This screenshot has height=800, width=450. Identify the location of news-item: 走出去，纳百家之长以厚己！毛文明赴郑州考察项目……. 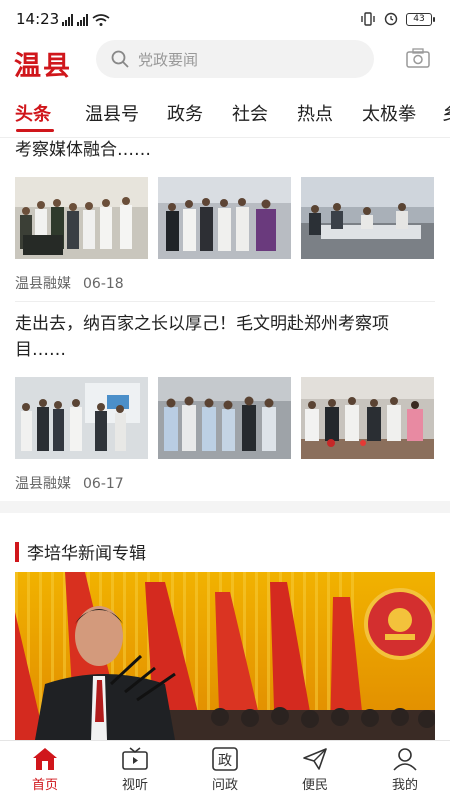
(225, 337).